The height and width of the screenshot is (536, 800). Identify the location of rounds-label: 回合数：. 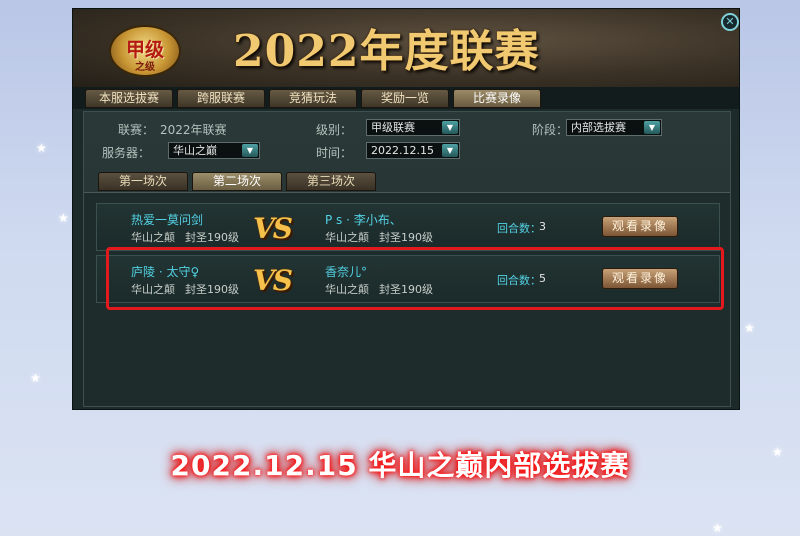
(519, 228).